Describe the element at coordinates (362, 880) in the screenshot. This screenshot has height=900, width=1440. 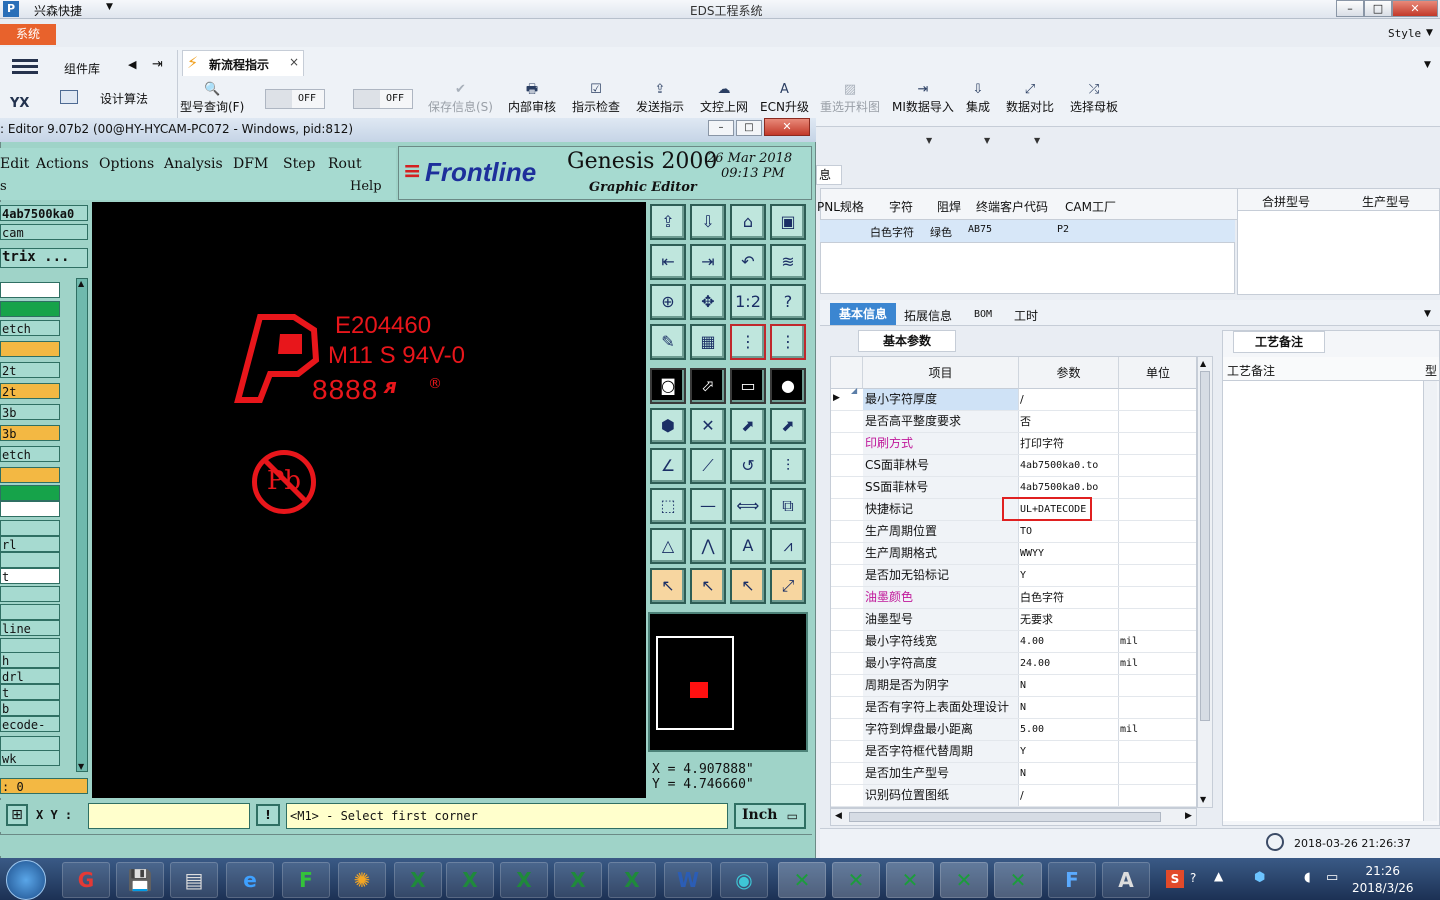
I see `shell-taskbar-icon: ✺` at that location.